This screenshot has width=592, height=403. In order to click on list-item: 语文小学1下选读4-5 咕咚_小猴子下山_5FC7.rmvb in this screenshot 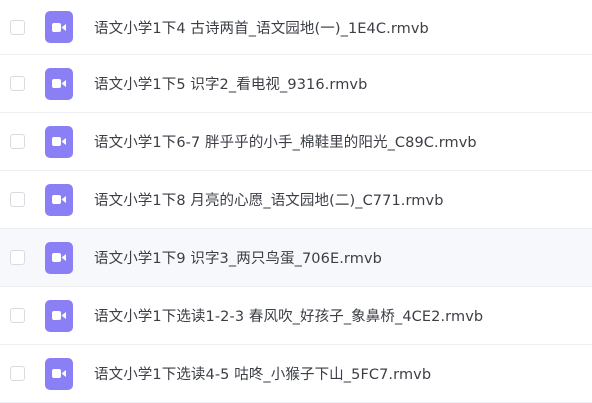, I will do `click(296, 374)`.